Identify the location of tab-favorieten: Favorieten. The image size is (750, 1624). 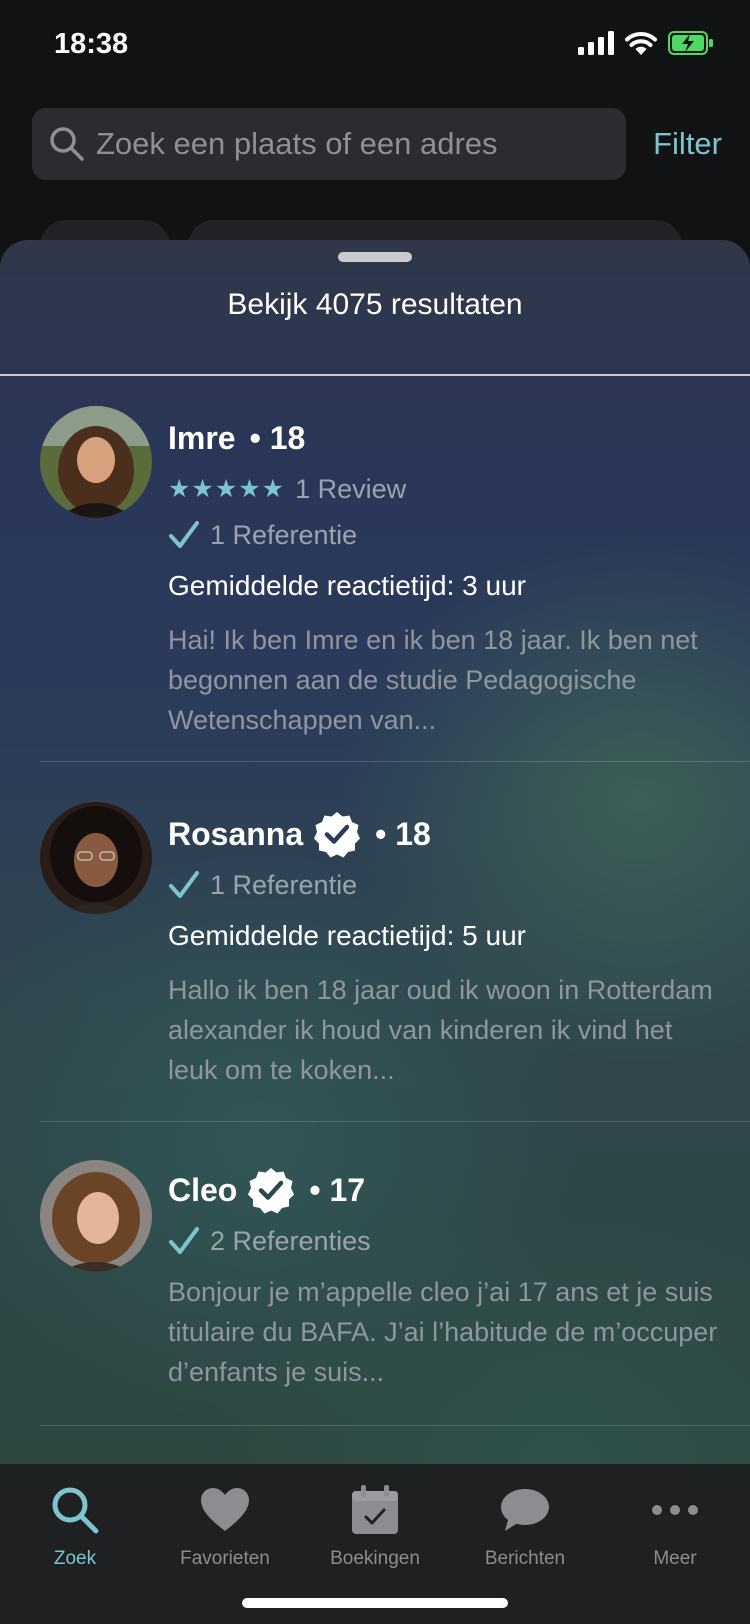
(225, 1526).